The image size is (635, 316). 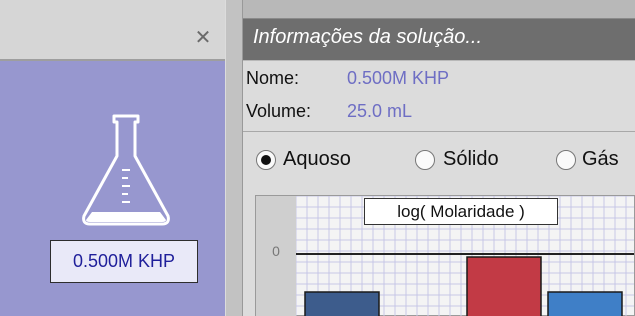 I want to click on y-tick-label-0: 0, so click(x=276, y=251).